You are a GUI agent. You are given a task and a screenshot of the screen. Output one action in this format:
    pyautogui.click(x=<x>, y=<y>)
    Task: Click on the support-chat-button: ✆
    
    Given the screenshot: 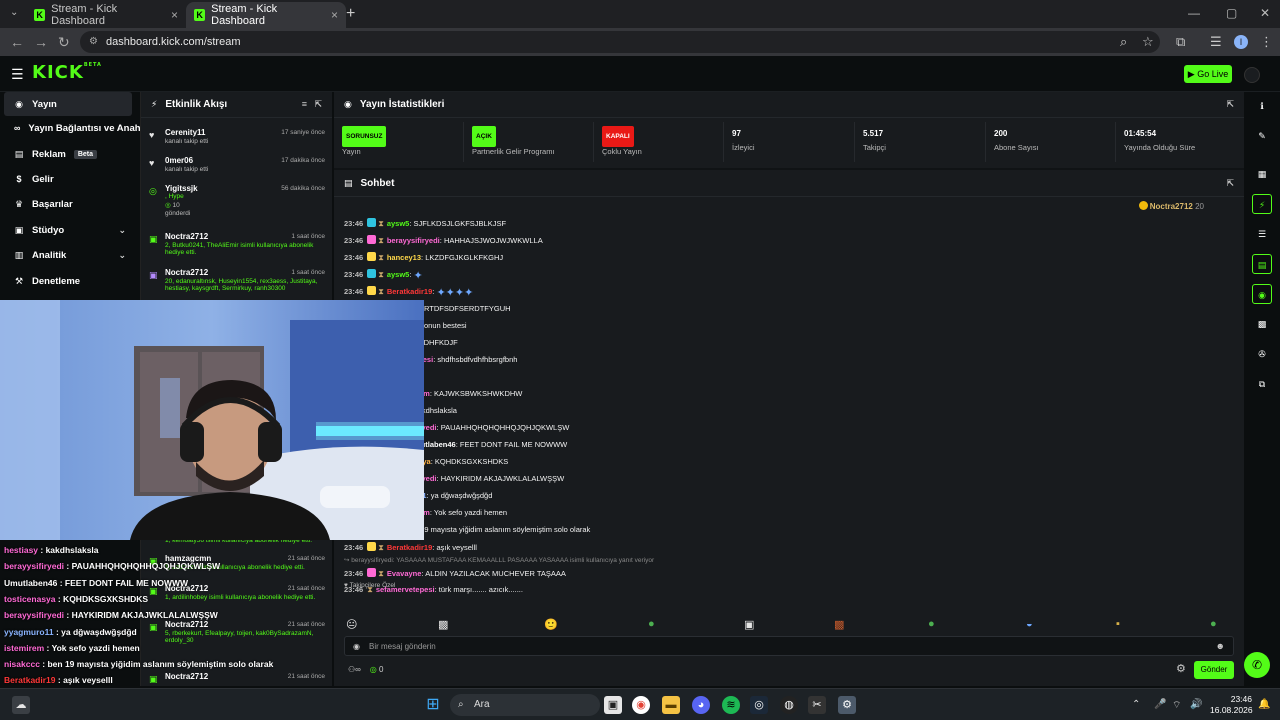 What is the action you would take?
    pyautogui.click(x=1257, y=665)
    